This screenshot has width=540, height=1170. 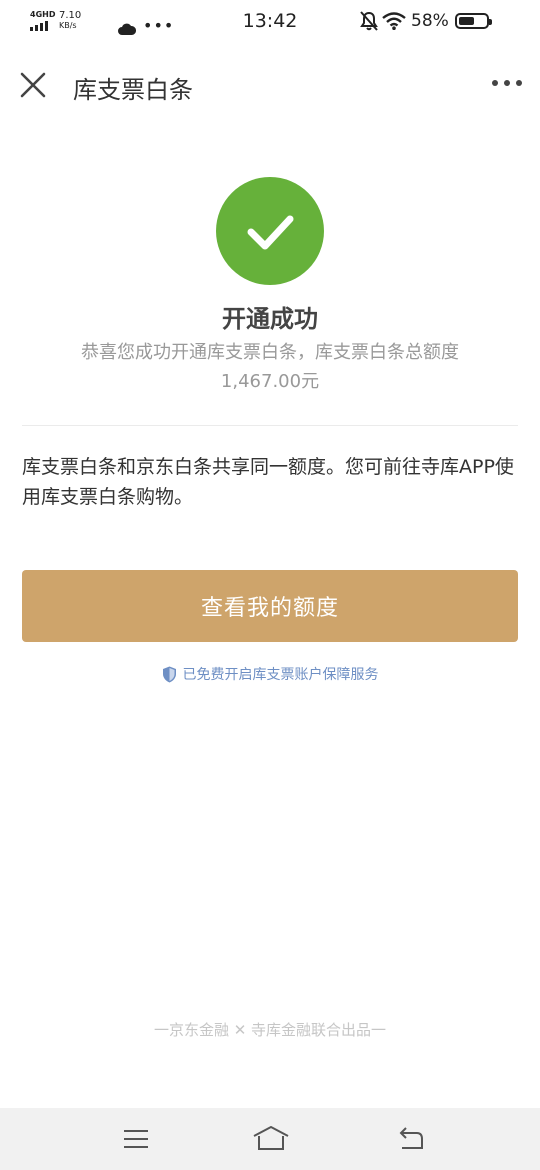 What do you see at coordinates (369, 21) in the screenshot?
I see `bell-muted-icon` at bounding box center [369, 21].